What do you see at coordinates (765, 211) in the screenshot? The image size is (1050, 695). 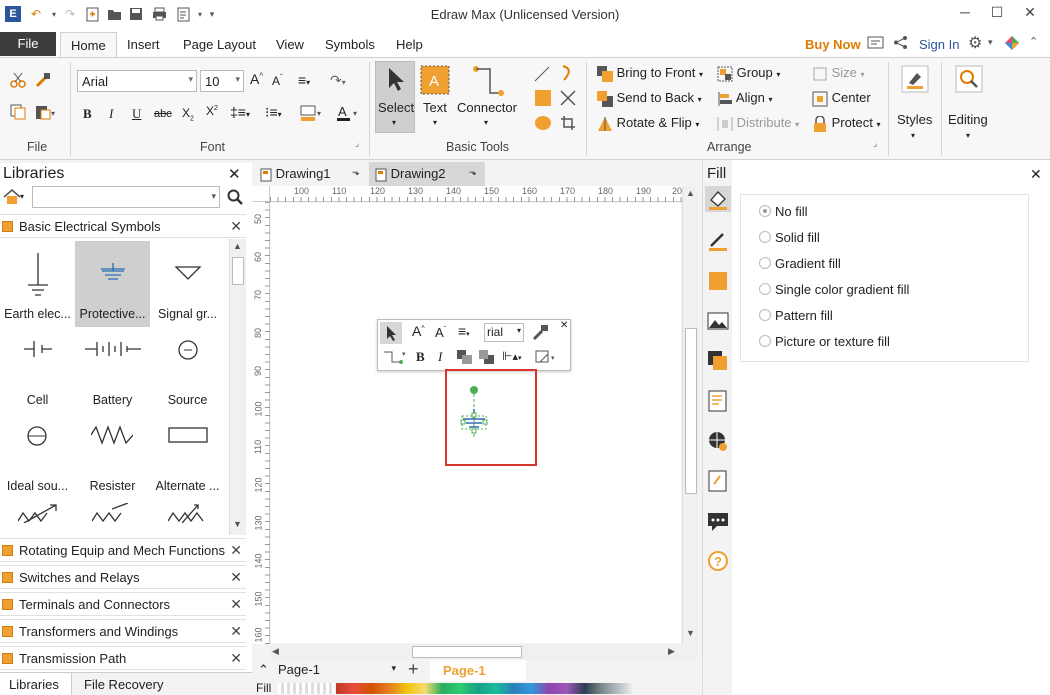 I see `radio-no-fill` at bounding box center [765, 211].